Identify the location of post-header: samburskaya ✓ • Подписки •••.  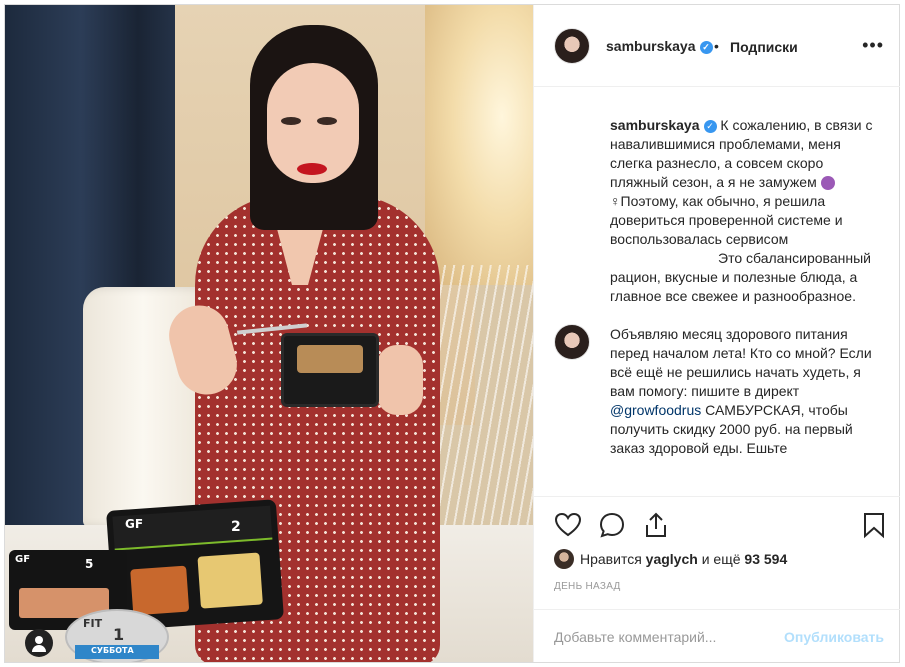
(717, 46).